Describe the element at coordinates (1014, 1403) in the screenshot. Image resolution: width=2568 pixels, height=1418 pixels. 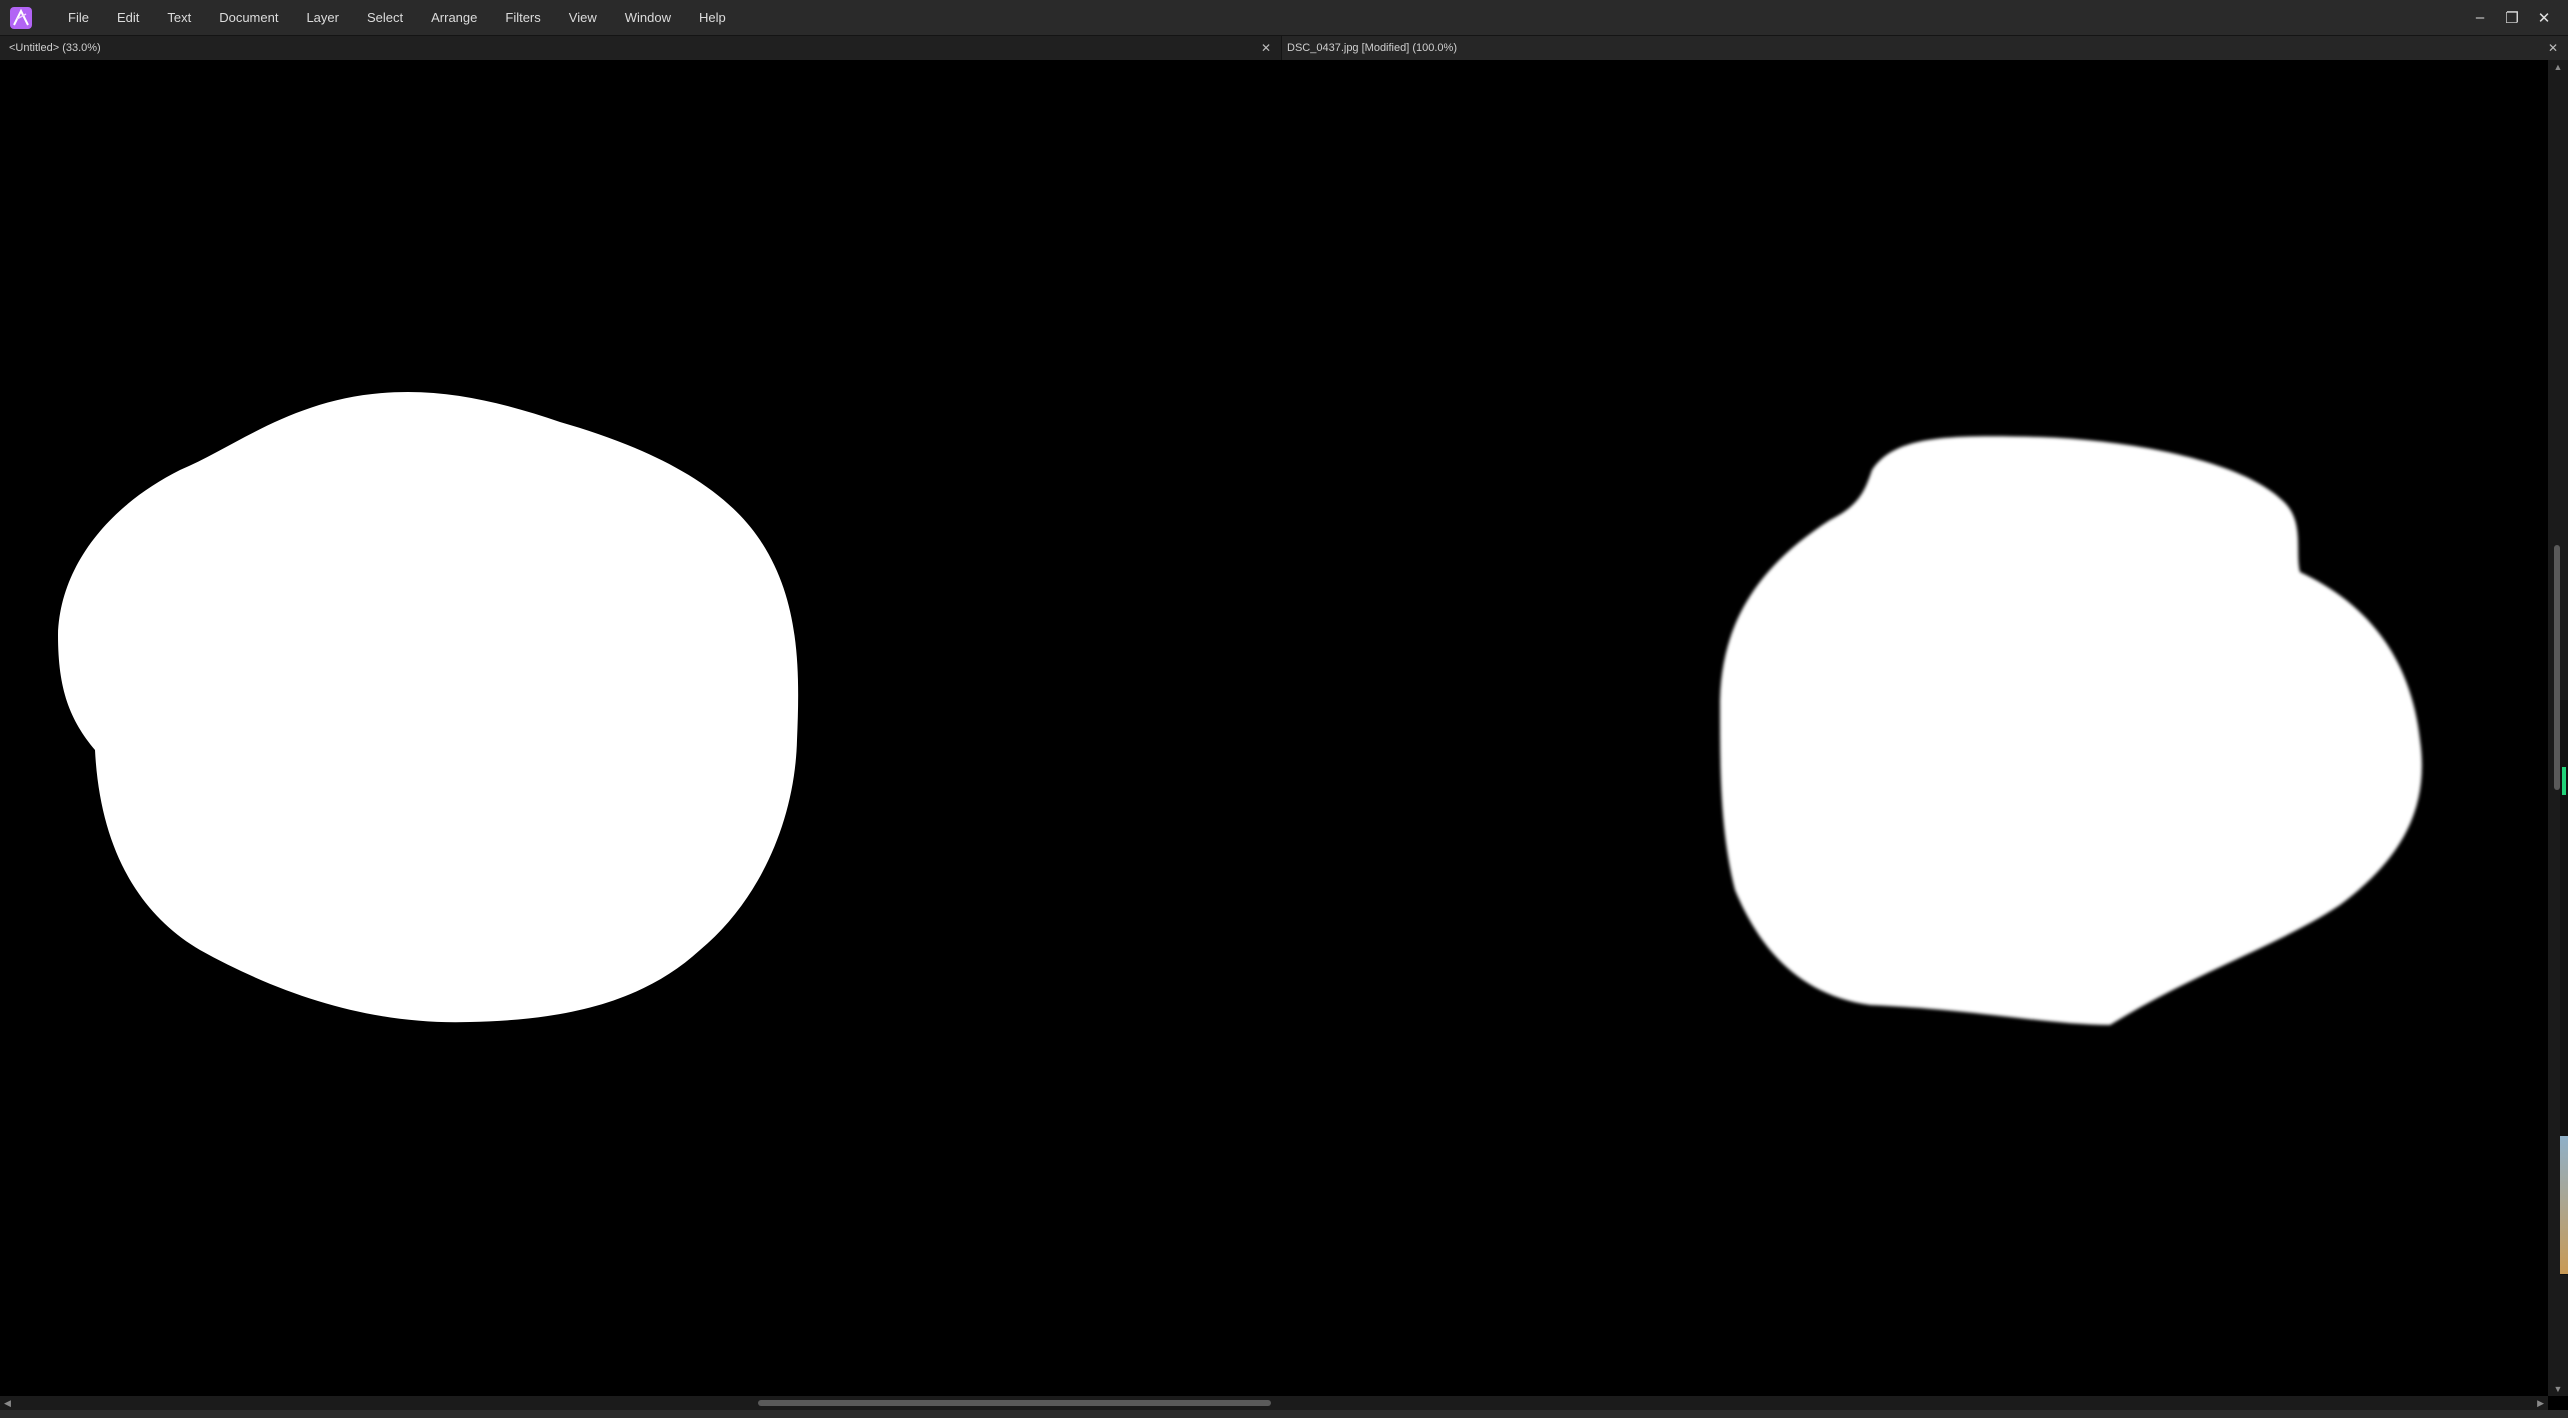
I see `horizontal-scroll-thumb` at that location.